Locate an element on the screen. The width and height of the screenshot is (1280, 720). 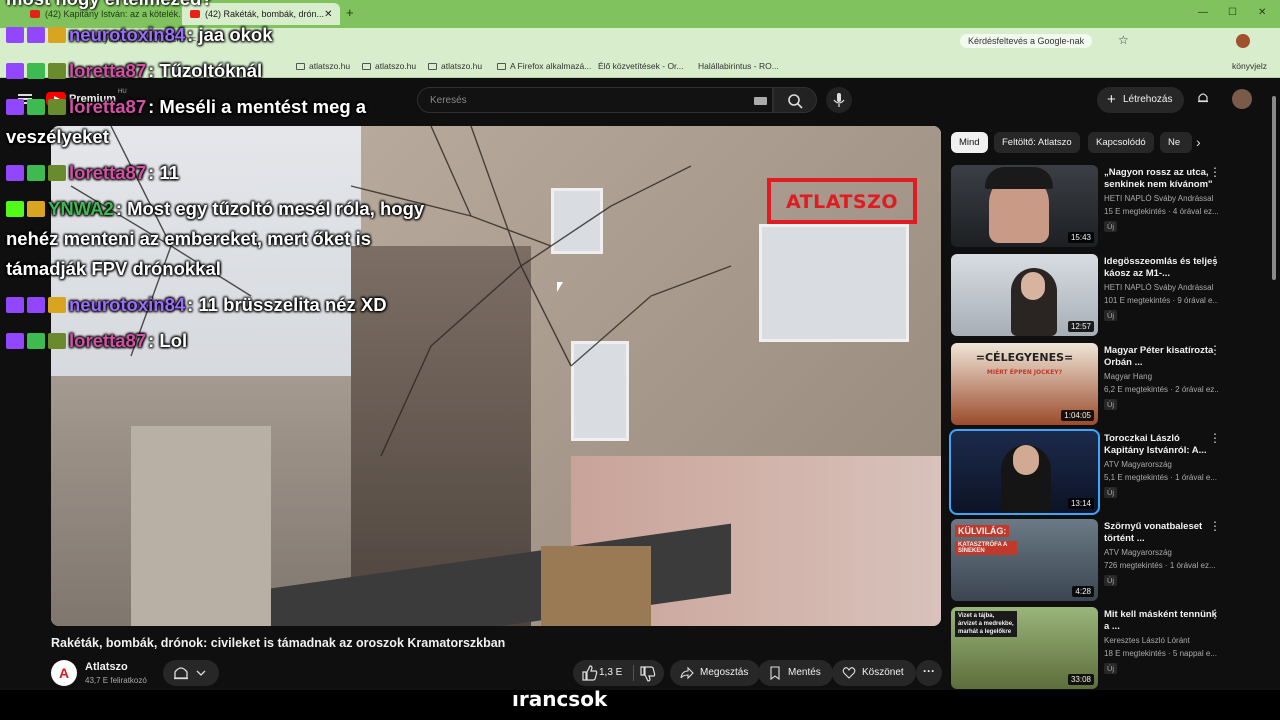
search-icon is located at coordinates (795, 101).